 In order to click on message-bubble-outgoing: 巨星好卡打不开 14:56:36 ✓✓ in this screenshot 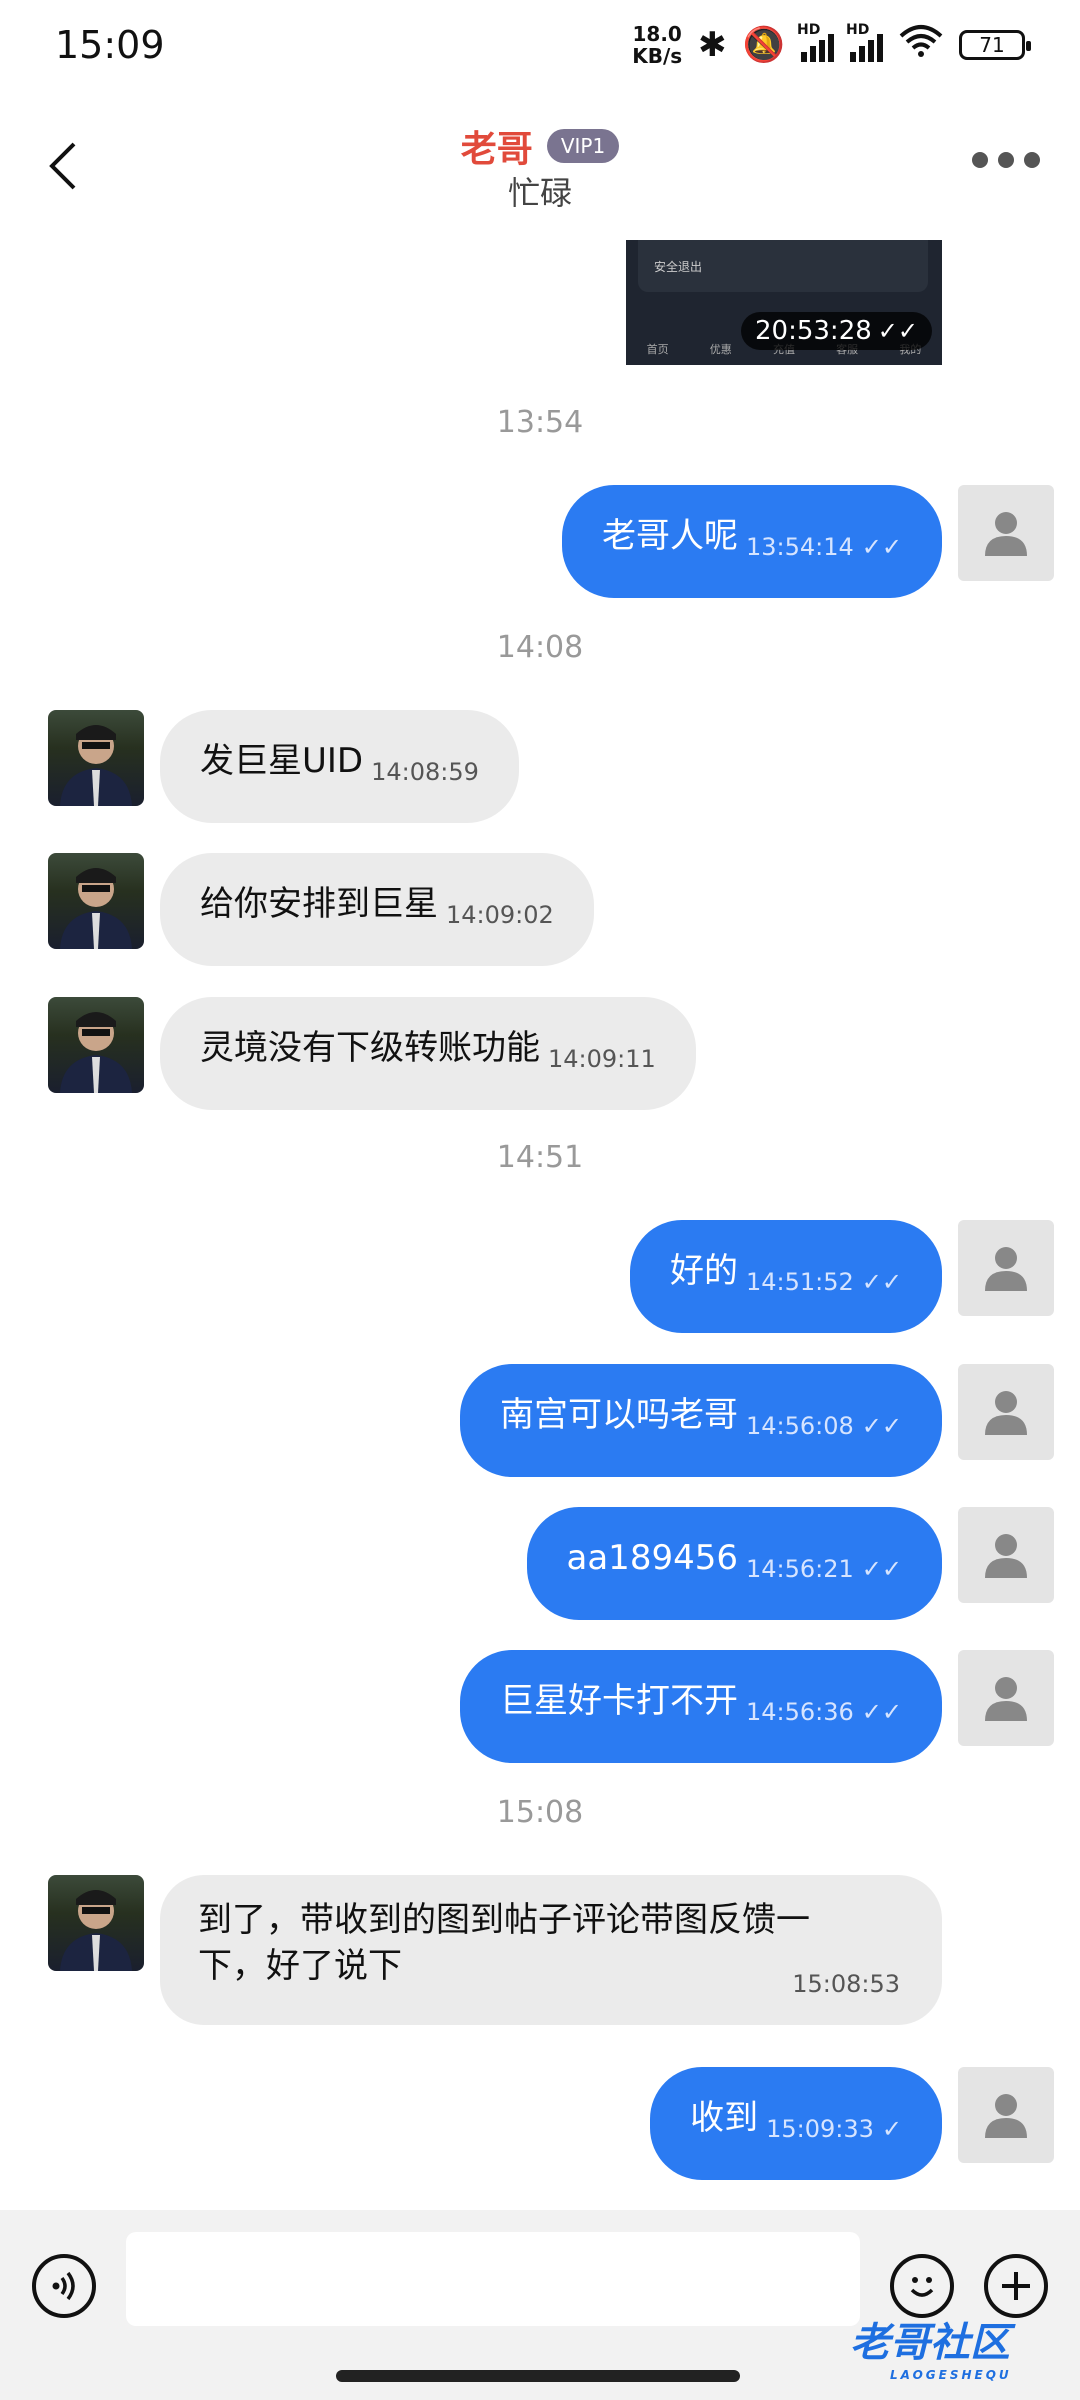, I will do `click(700, 1706)`.